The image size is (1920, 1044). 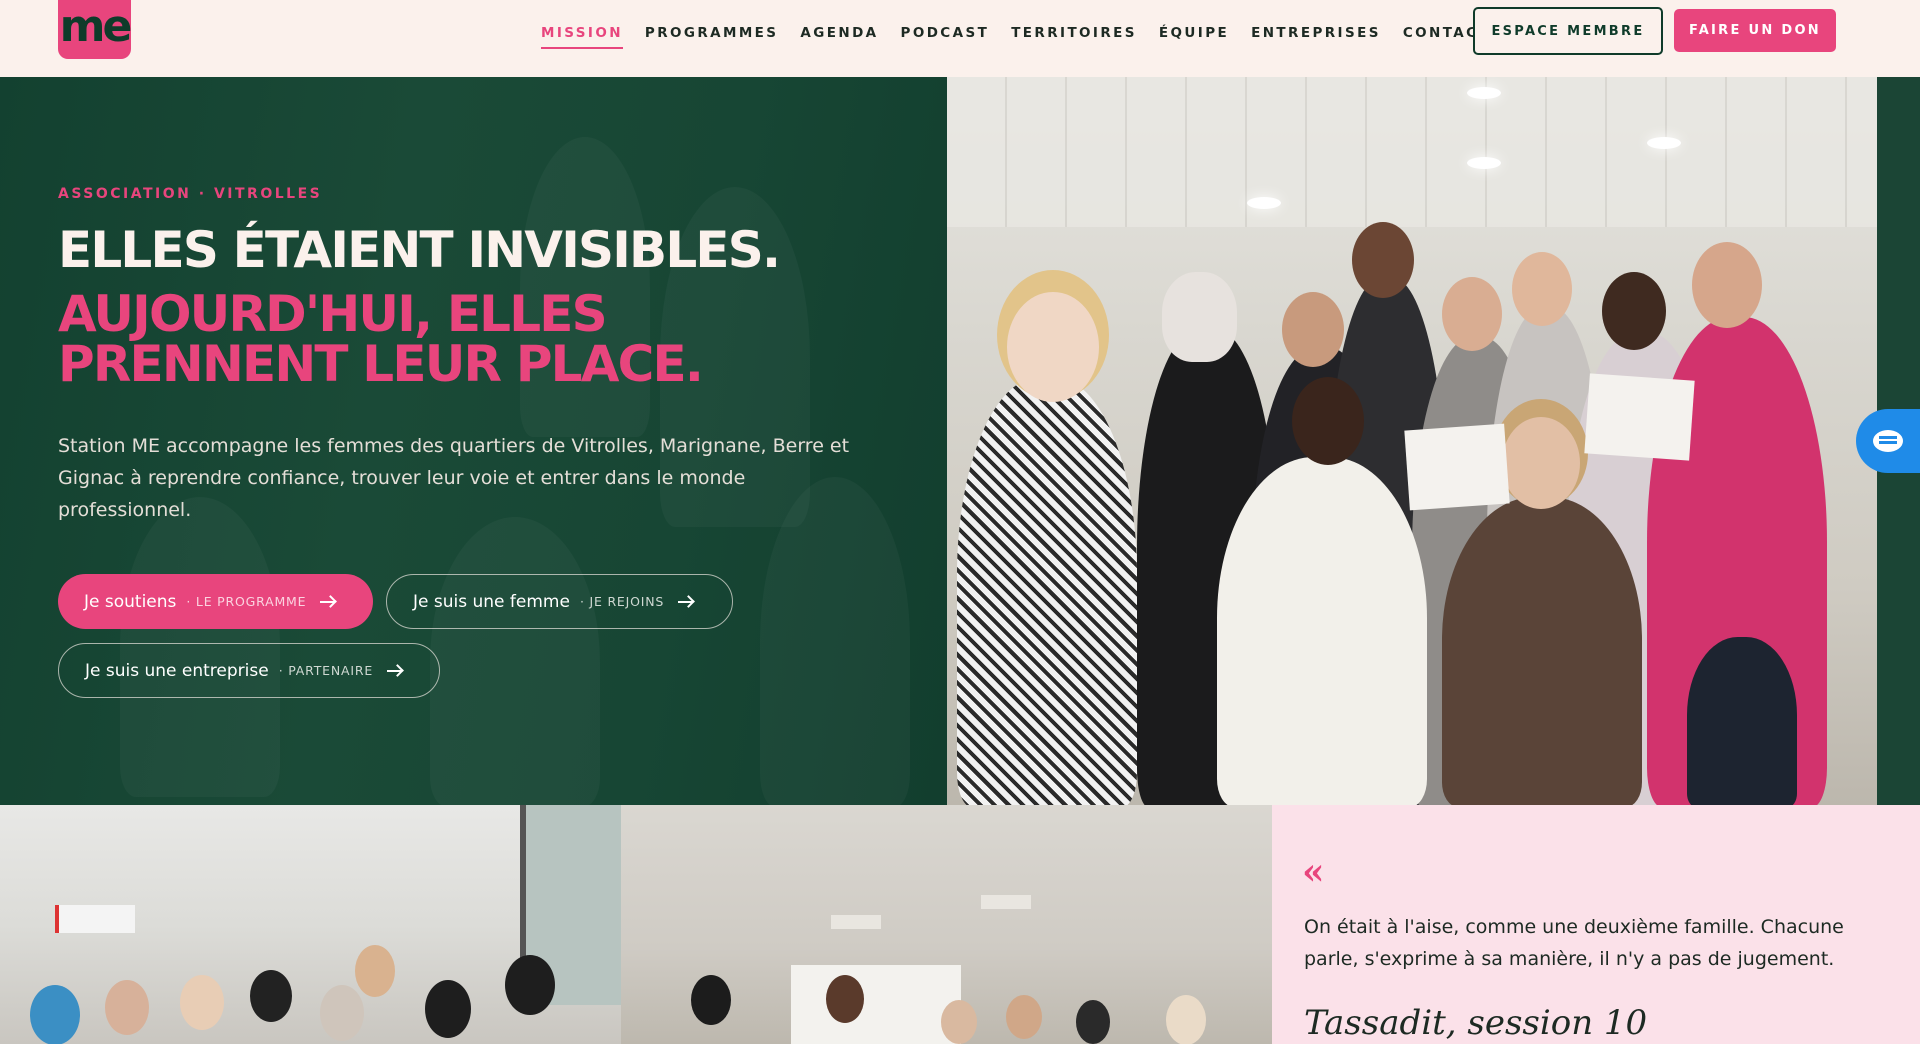 I want to click on cta-sub-label: · JE REJOINS, so click(x=622, y=601).